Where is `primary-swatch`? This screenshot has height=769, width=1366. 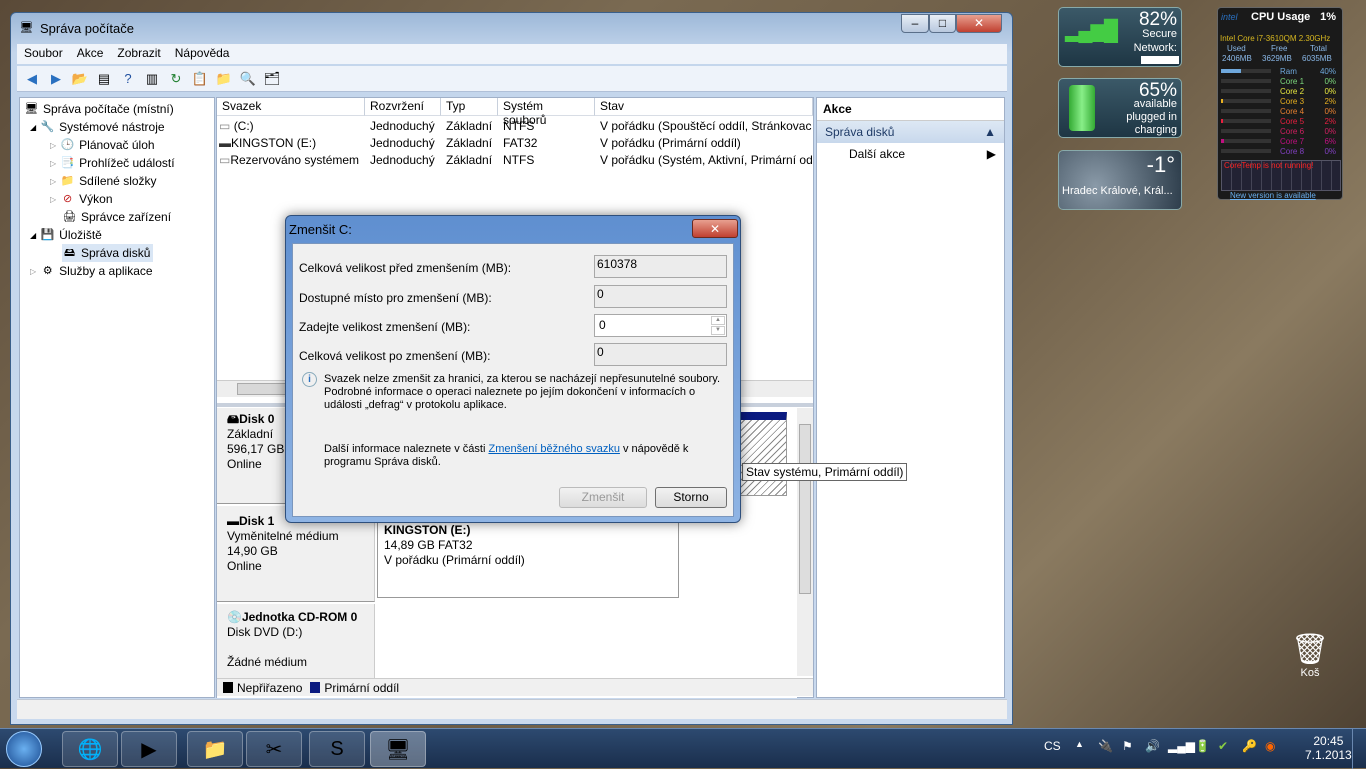 primary-swatch is located at coordinates (315, 687).